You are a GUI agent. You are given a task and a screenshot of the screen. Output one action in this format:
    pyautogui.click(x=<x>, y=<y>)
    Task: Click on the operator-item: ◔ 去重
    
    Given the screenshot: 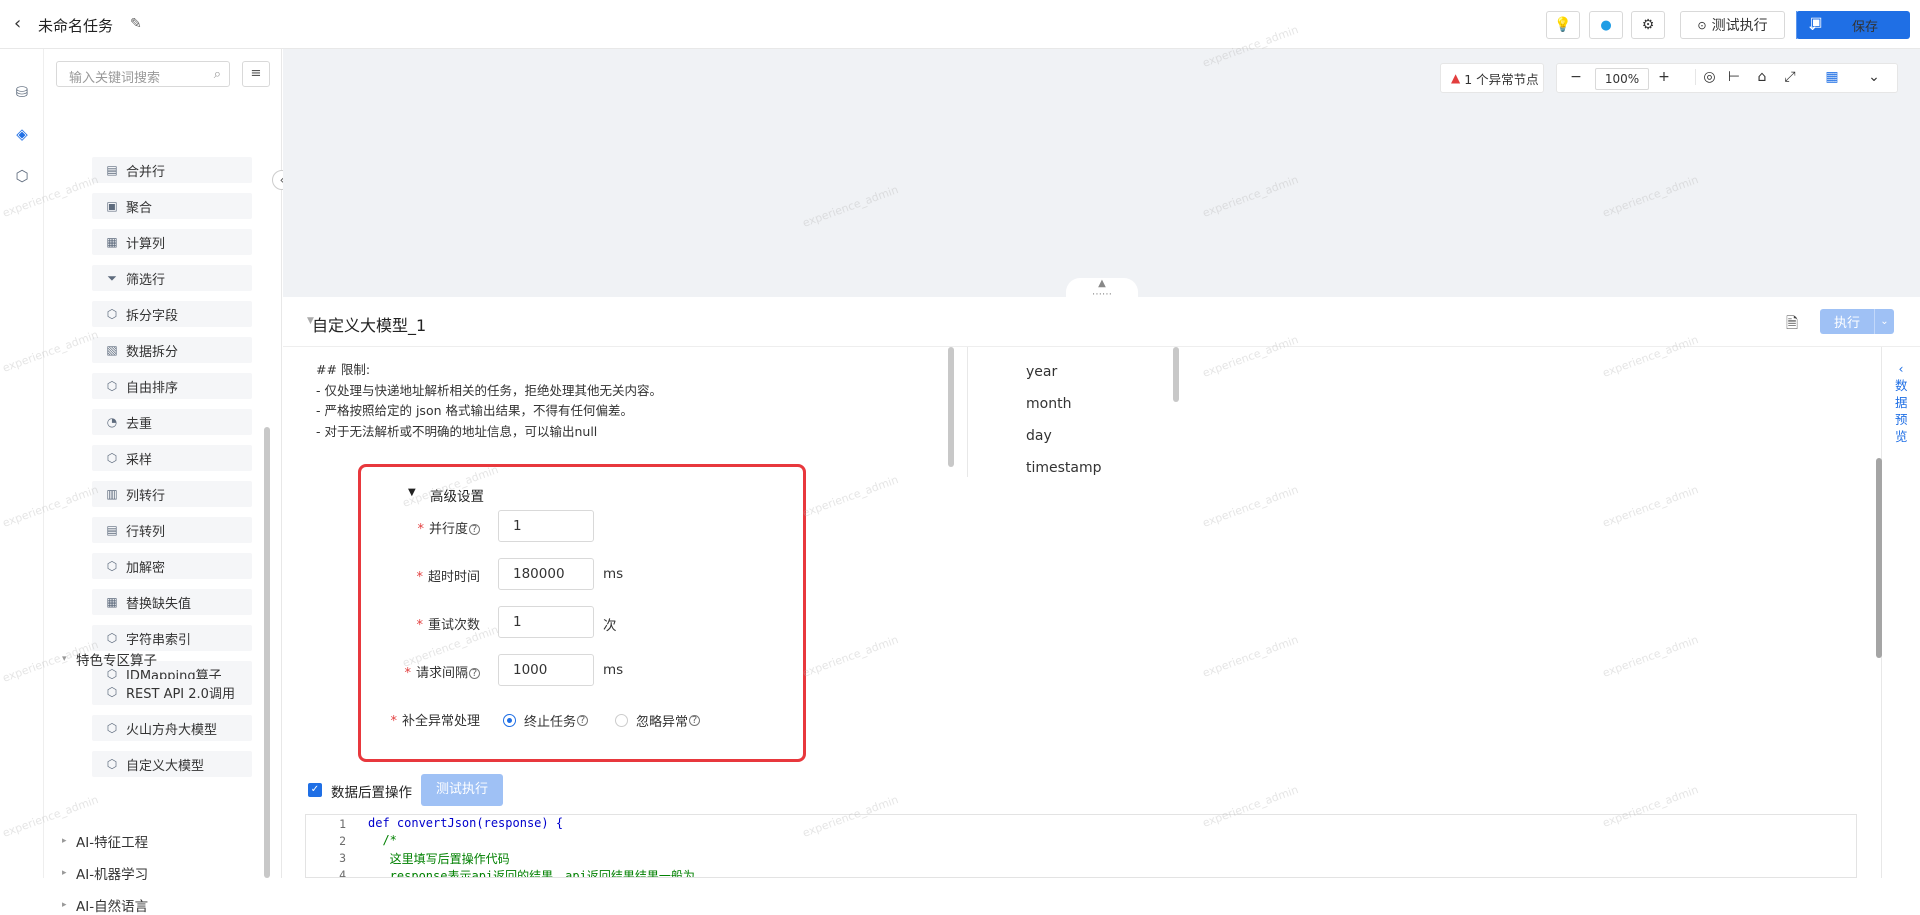 What is the action you would take?
    pyautogui.click(x=172, y=422)
    